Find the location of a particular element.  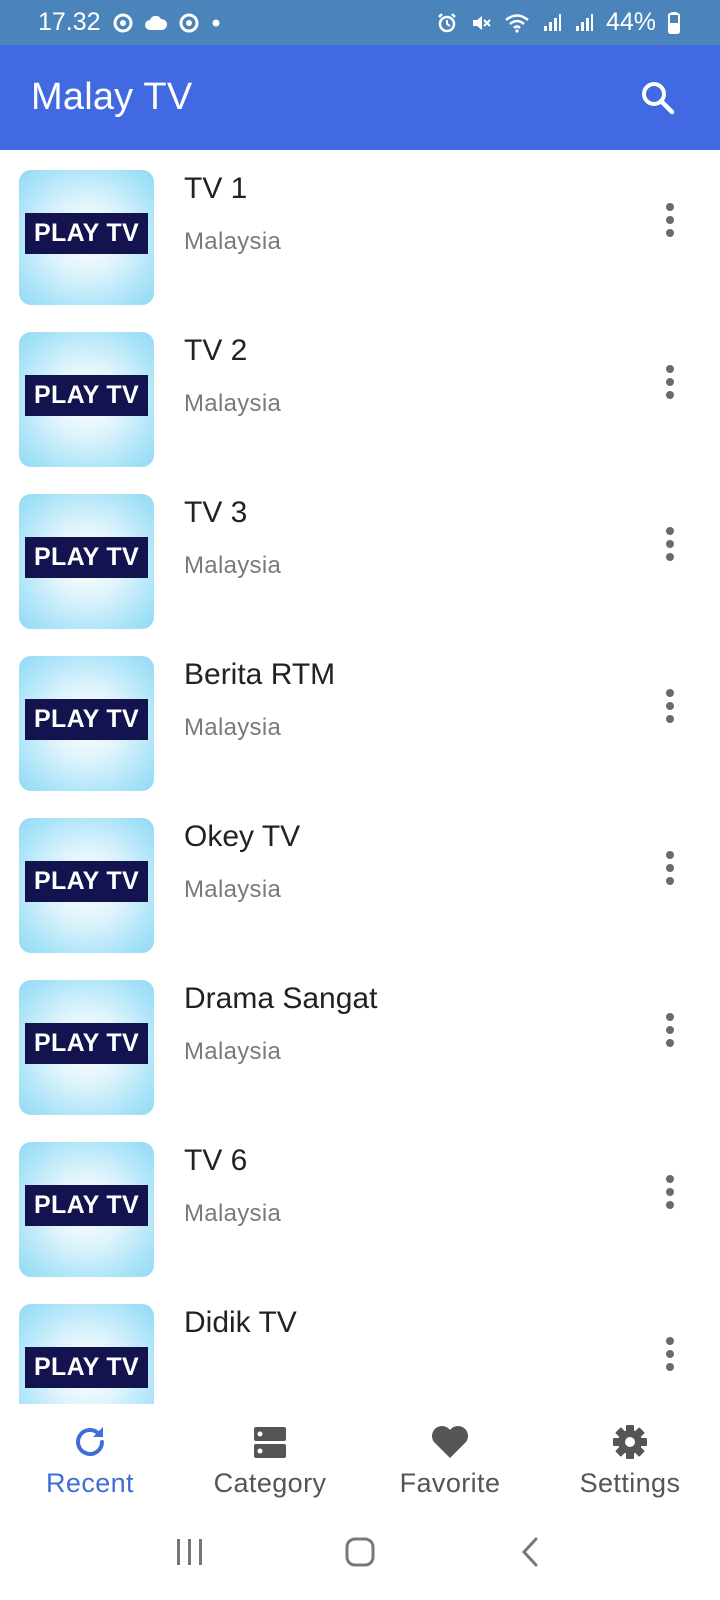

channel-item: PLAY TV TV 1 Malaysia is located at coordinates (360, 232).